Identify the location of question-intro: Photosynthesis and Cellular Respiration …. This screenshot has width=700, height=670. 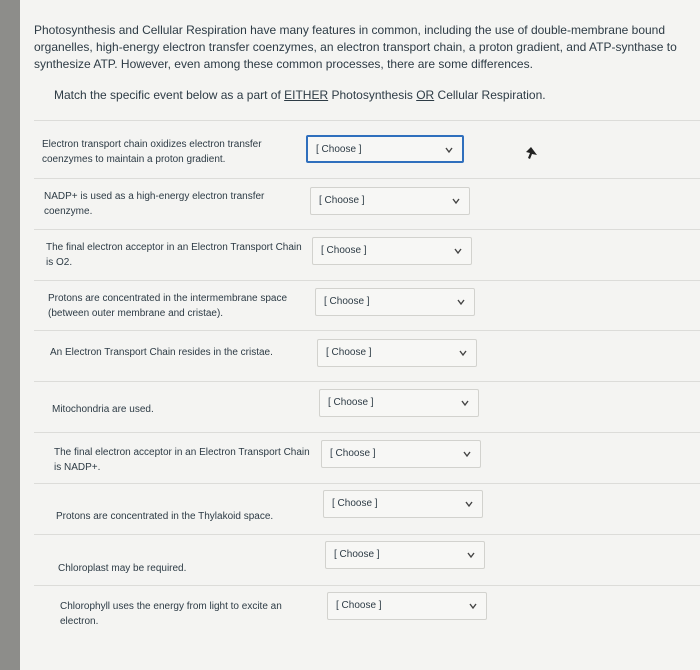
(355, 47).